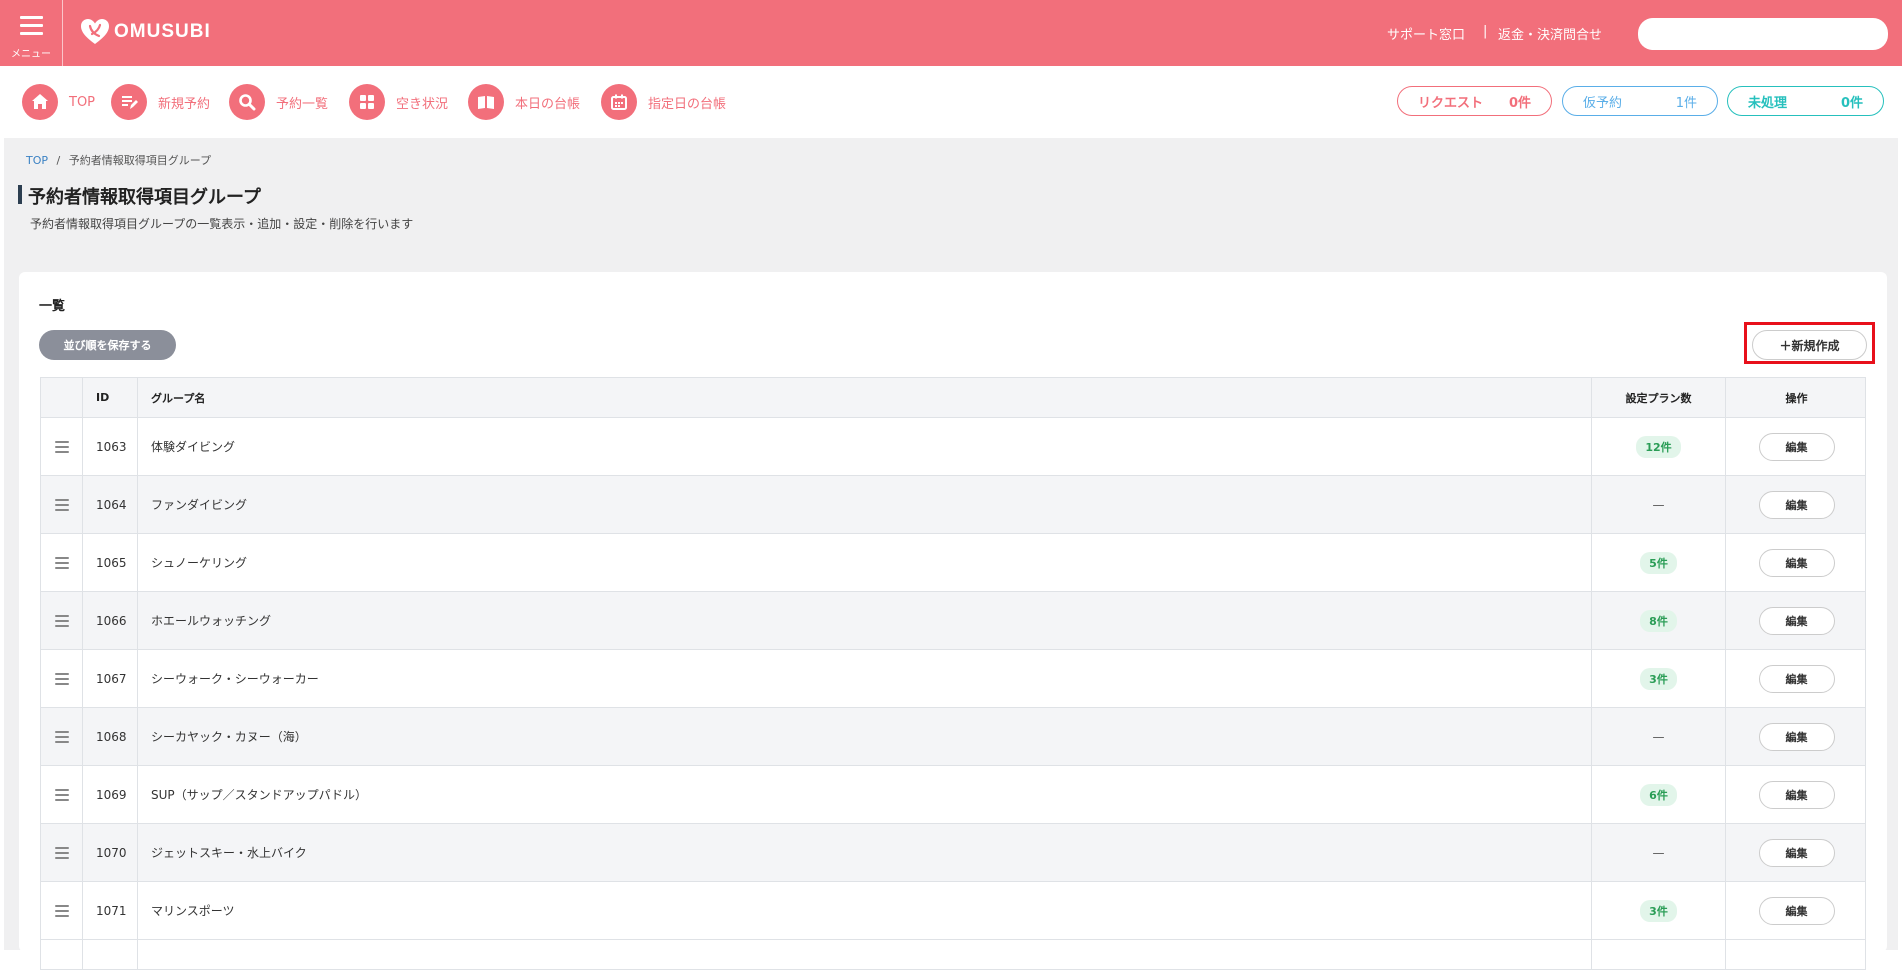  Describe the element at coordinates (118, 160) in the screenshot. I see `breadcrumb: TOP / 予約者情報取得項目グループ` at that location.